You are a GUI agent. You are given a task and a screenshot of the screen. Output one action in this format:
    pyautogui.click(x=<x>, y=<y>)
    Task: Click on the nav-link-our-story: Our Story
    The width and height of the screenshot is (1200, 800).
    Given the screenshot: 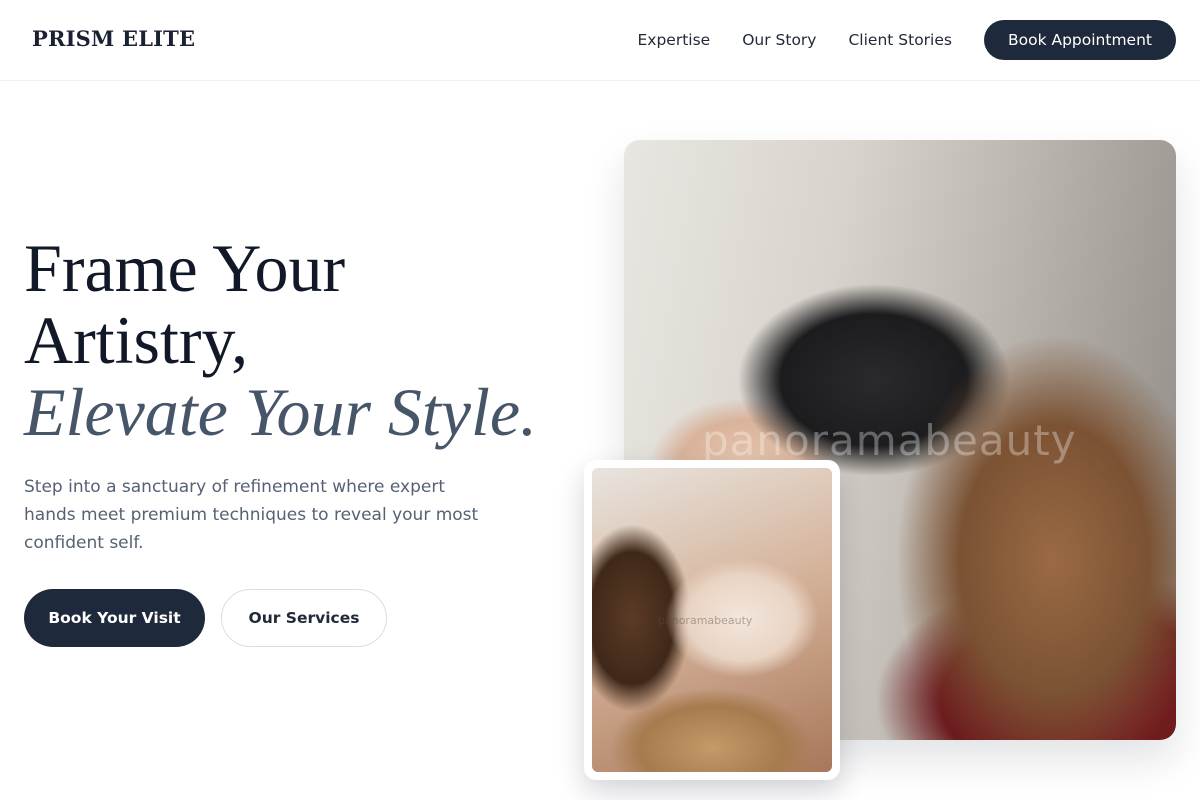 What is the action you would take?
    pyautogui.click(x=779, y=40)
    